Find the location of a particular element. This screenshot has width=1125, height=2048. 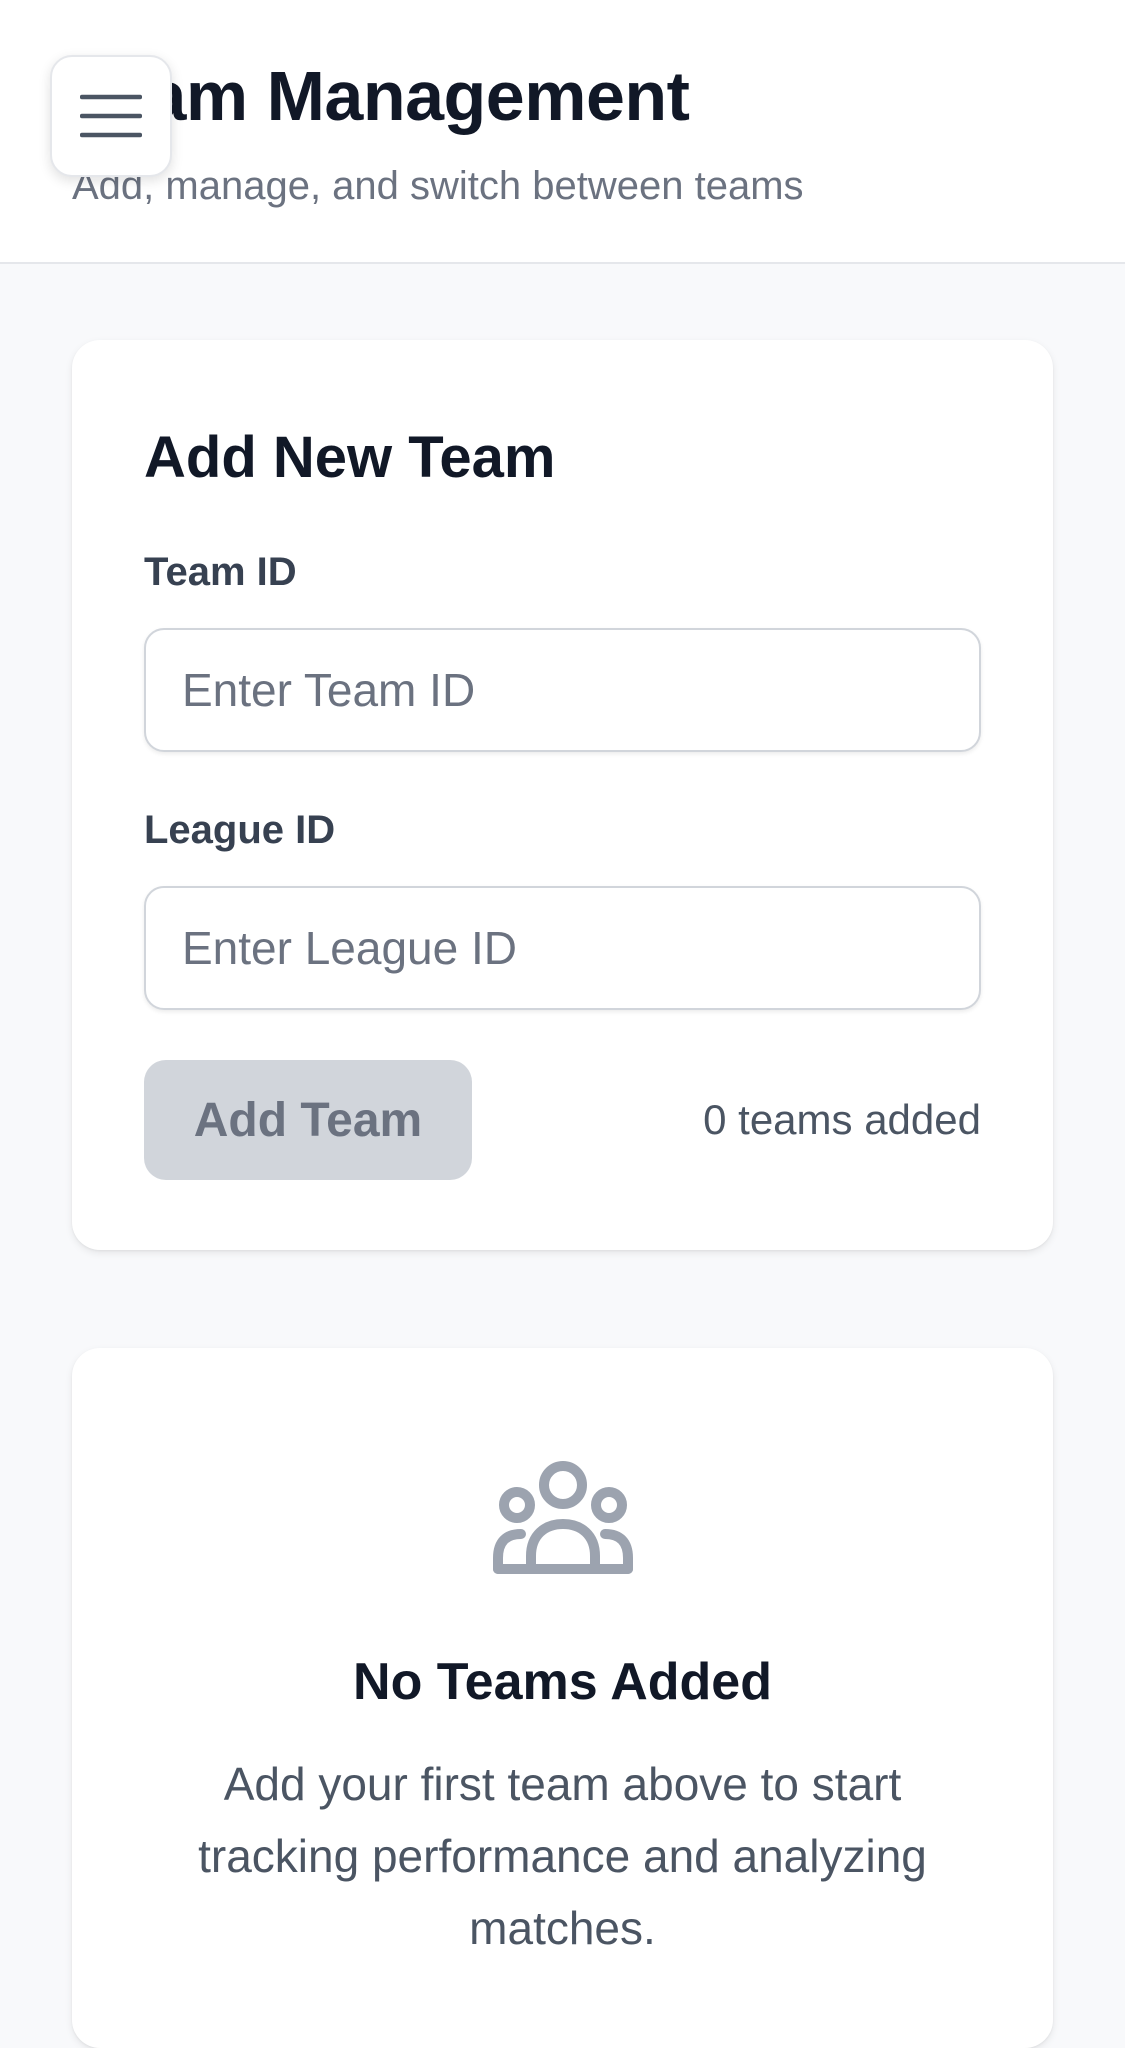

page-subtitle: Add, manage, and switch between teams is located at coordinates (438, 186).